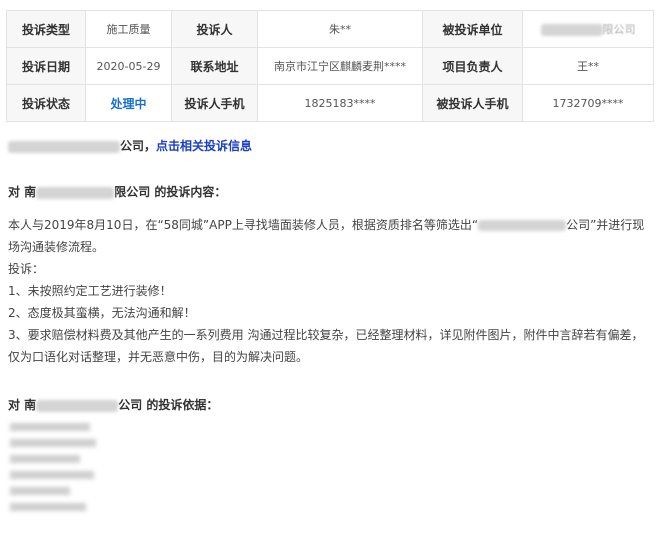 The width and height of the screenshot is (660, 546). I want to click on complaint-type-label: 投诉类型, so click(46, 29).